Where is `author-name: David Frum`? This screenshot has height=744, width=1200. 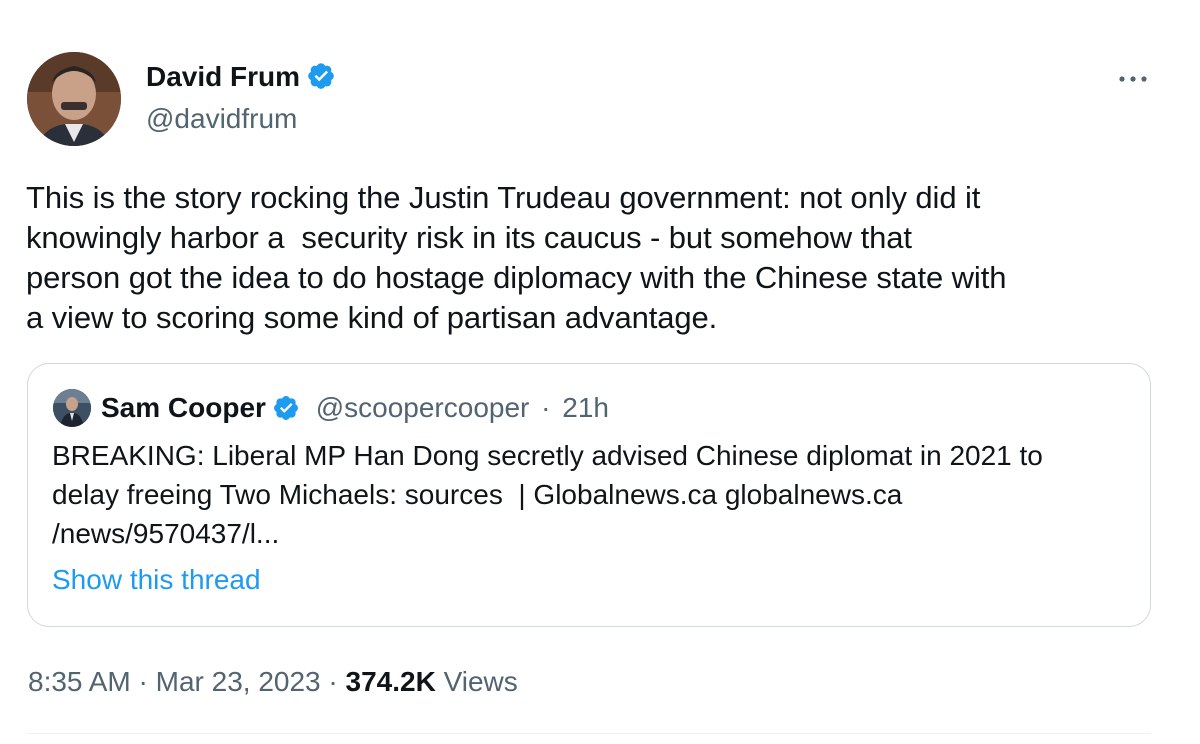
author-name: David Frum is located at coordinates (241, 77).